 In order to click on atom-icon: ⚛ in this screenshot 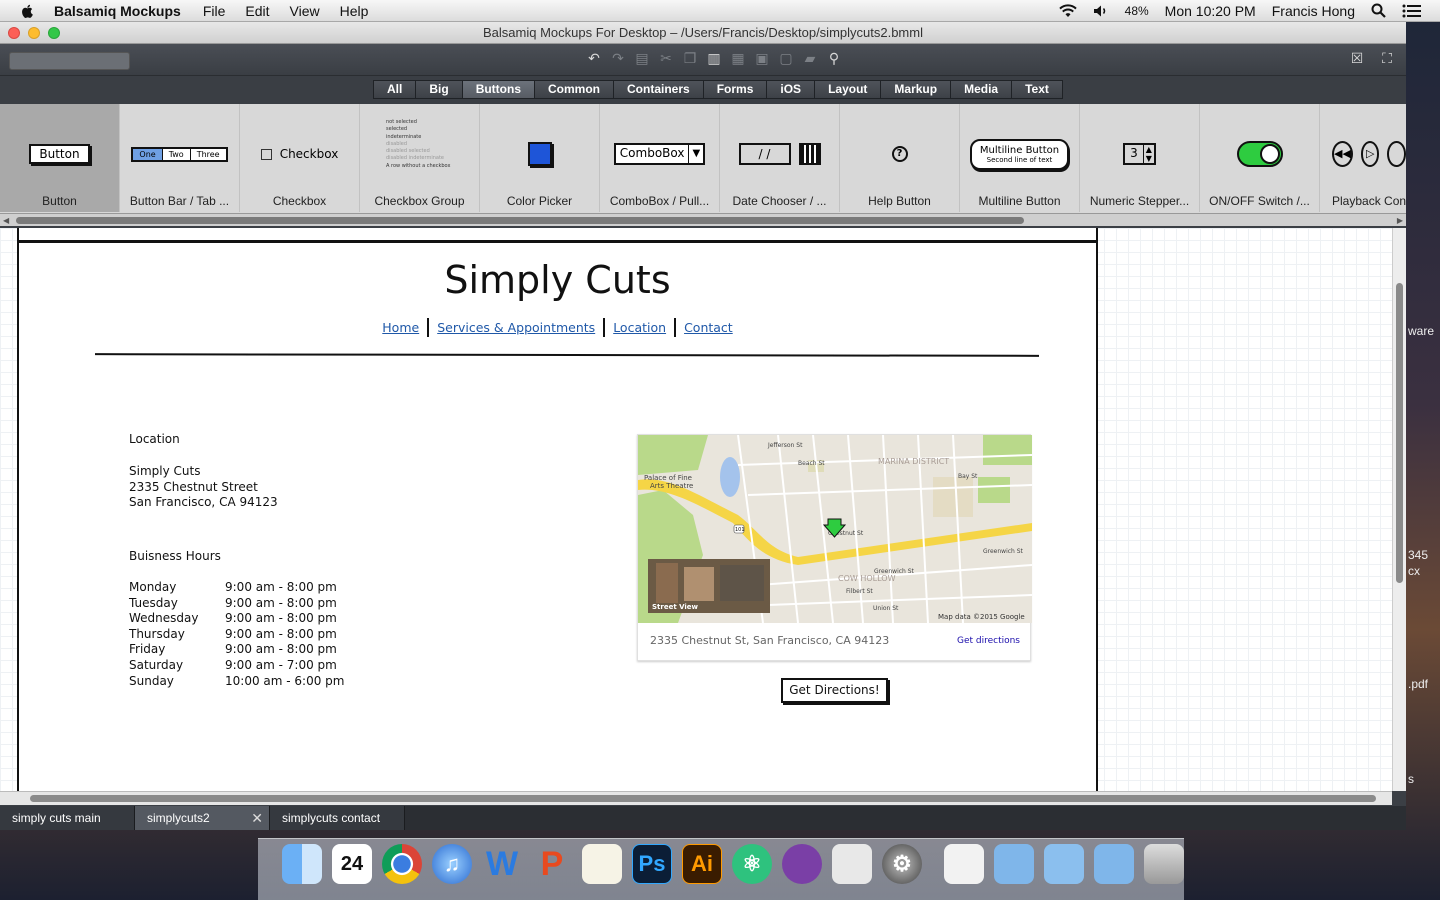, I will do `click(752, 864)`.